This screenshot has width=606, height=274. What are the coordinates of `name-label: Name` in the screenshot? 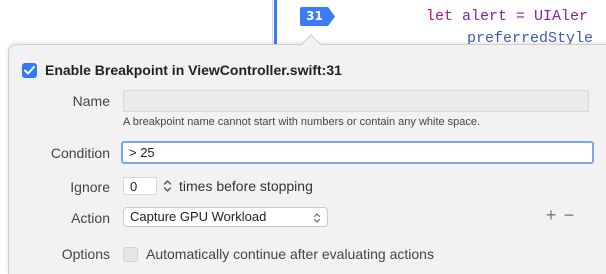 It's located at (91, 101).